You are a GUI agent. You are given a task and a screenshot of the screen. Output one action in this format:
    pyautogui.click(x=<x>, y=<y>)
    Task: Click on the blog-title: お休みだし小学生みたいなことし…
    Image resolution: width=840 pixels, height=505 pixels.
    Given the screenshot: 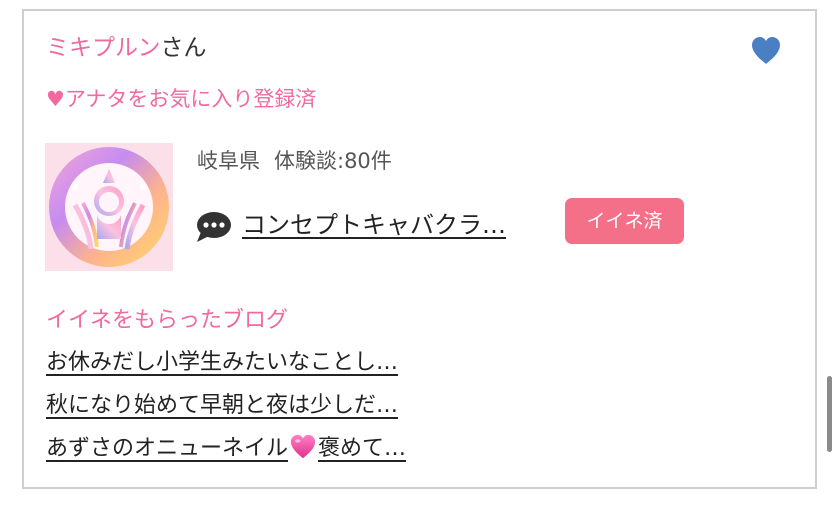 What is the action you would take?
    pyautogui.click(x=222, y=362)
    